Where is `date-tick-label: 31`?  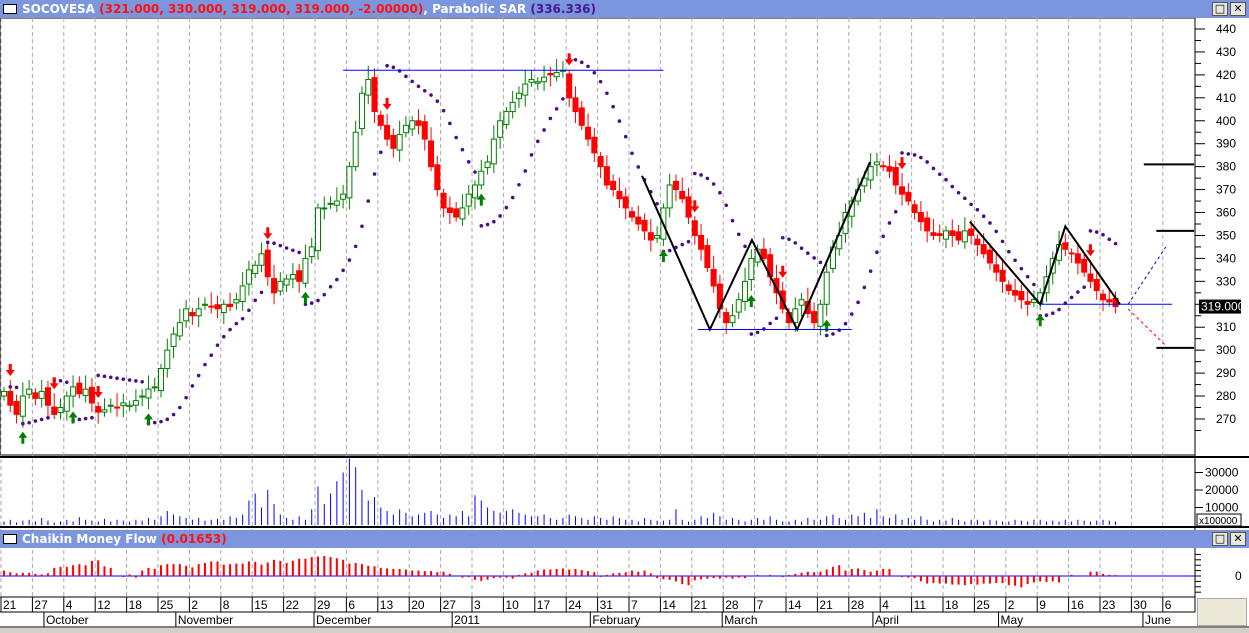
date-tick-label: 31 is located at coordinates (607, 605).